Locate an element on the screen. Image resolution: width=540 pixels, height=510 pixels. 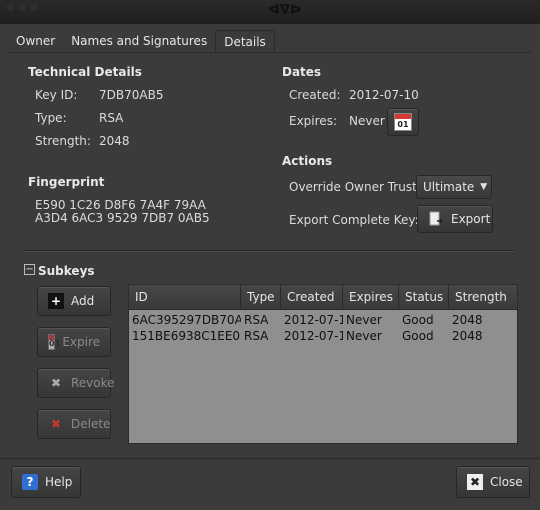
type-label: Type: is located at coordinates (51, 118).